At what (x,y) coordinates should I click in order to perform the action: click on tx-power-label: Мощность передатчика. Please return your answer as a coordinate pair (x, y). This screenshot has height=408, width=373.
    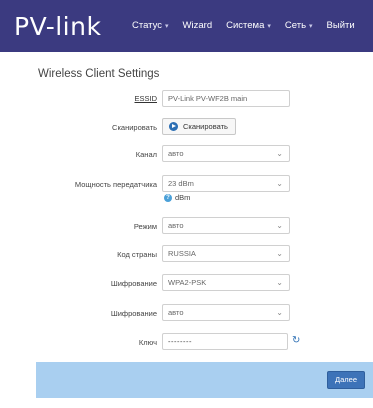
    Looking at the image, I should click on (115, 184).